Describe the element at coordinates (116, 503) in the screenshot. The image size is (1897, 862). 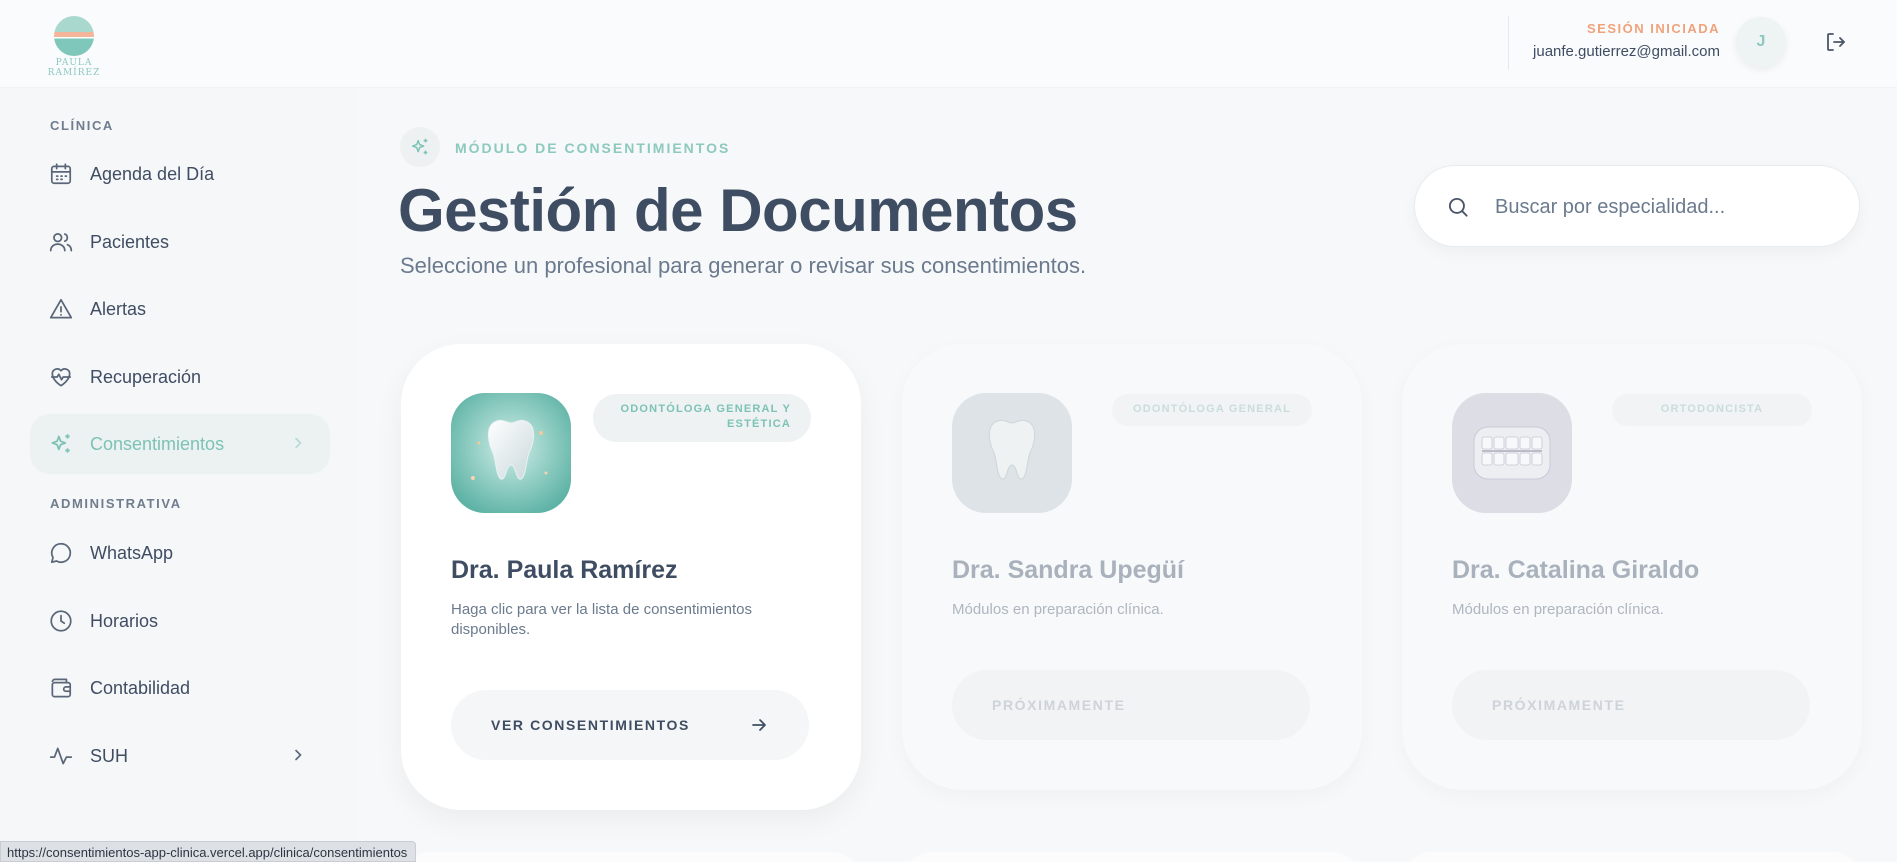
I see `section-label-administrativa: ADMINISTRATIVA` at that location.